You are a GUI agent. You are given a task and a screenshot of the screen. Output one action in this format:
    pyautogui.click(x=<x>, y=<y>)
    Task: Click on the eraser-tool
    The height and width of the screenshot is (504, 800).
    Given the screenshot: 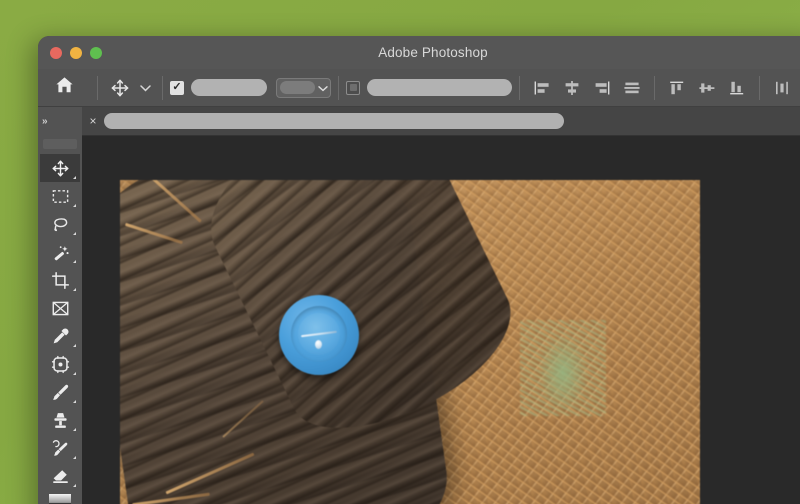 What is the action you would take?
    pyautogui.click(x=60, y=476)
    